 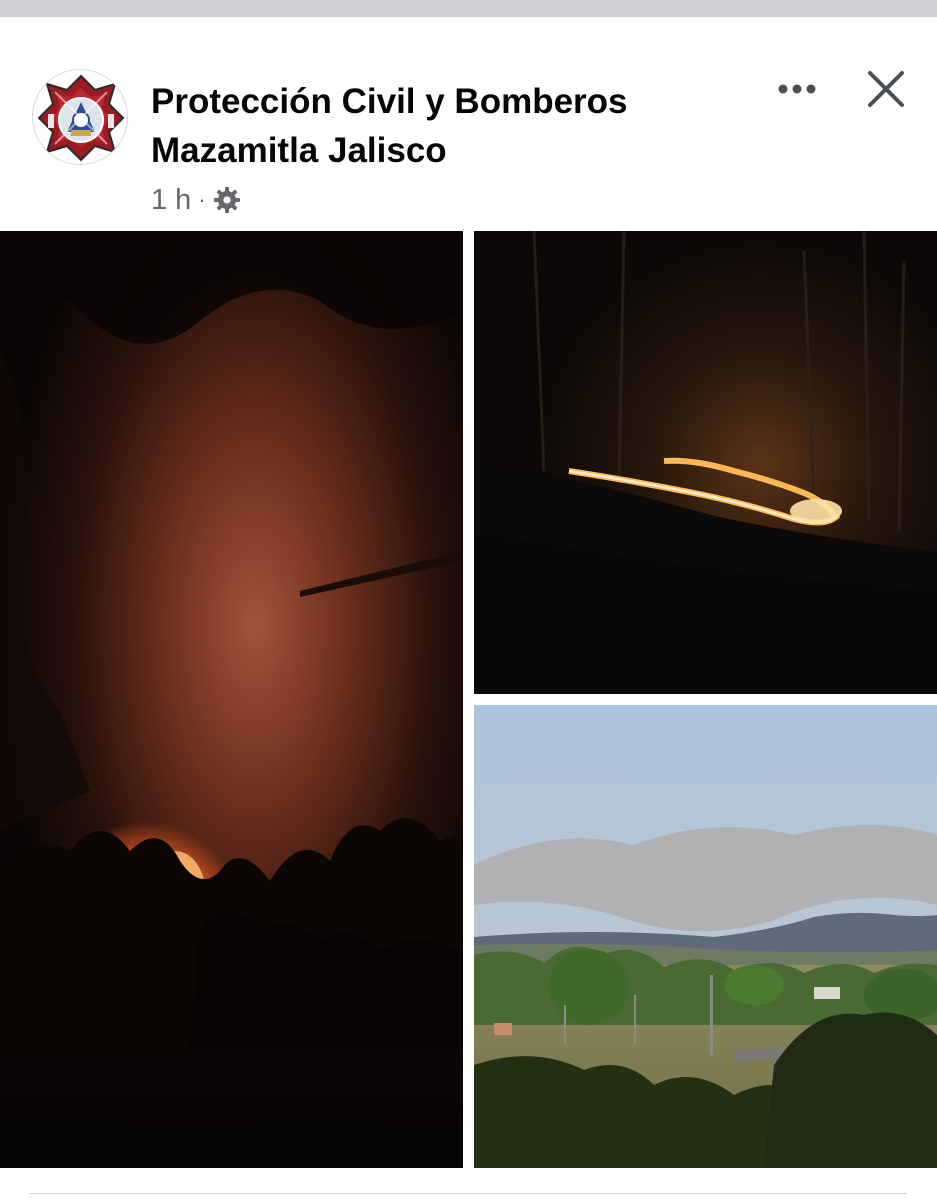 I want to click on more-horizontal-icon, so click(x=797, y=89).